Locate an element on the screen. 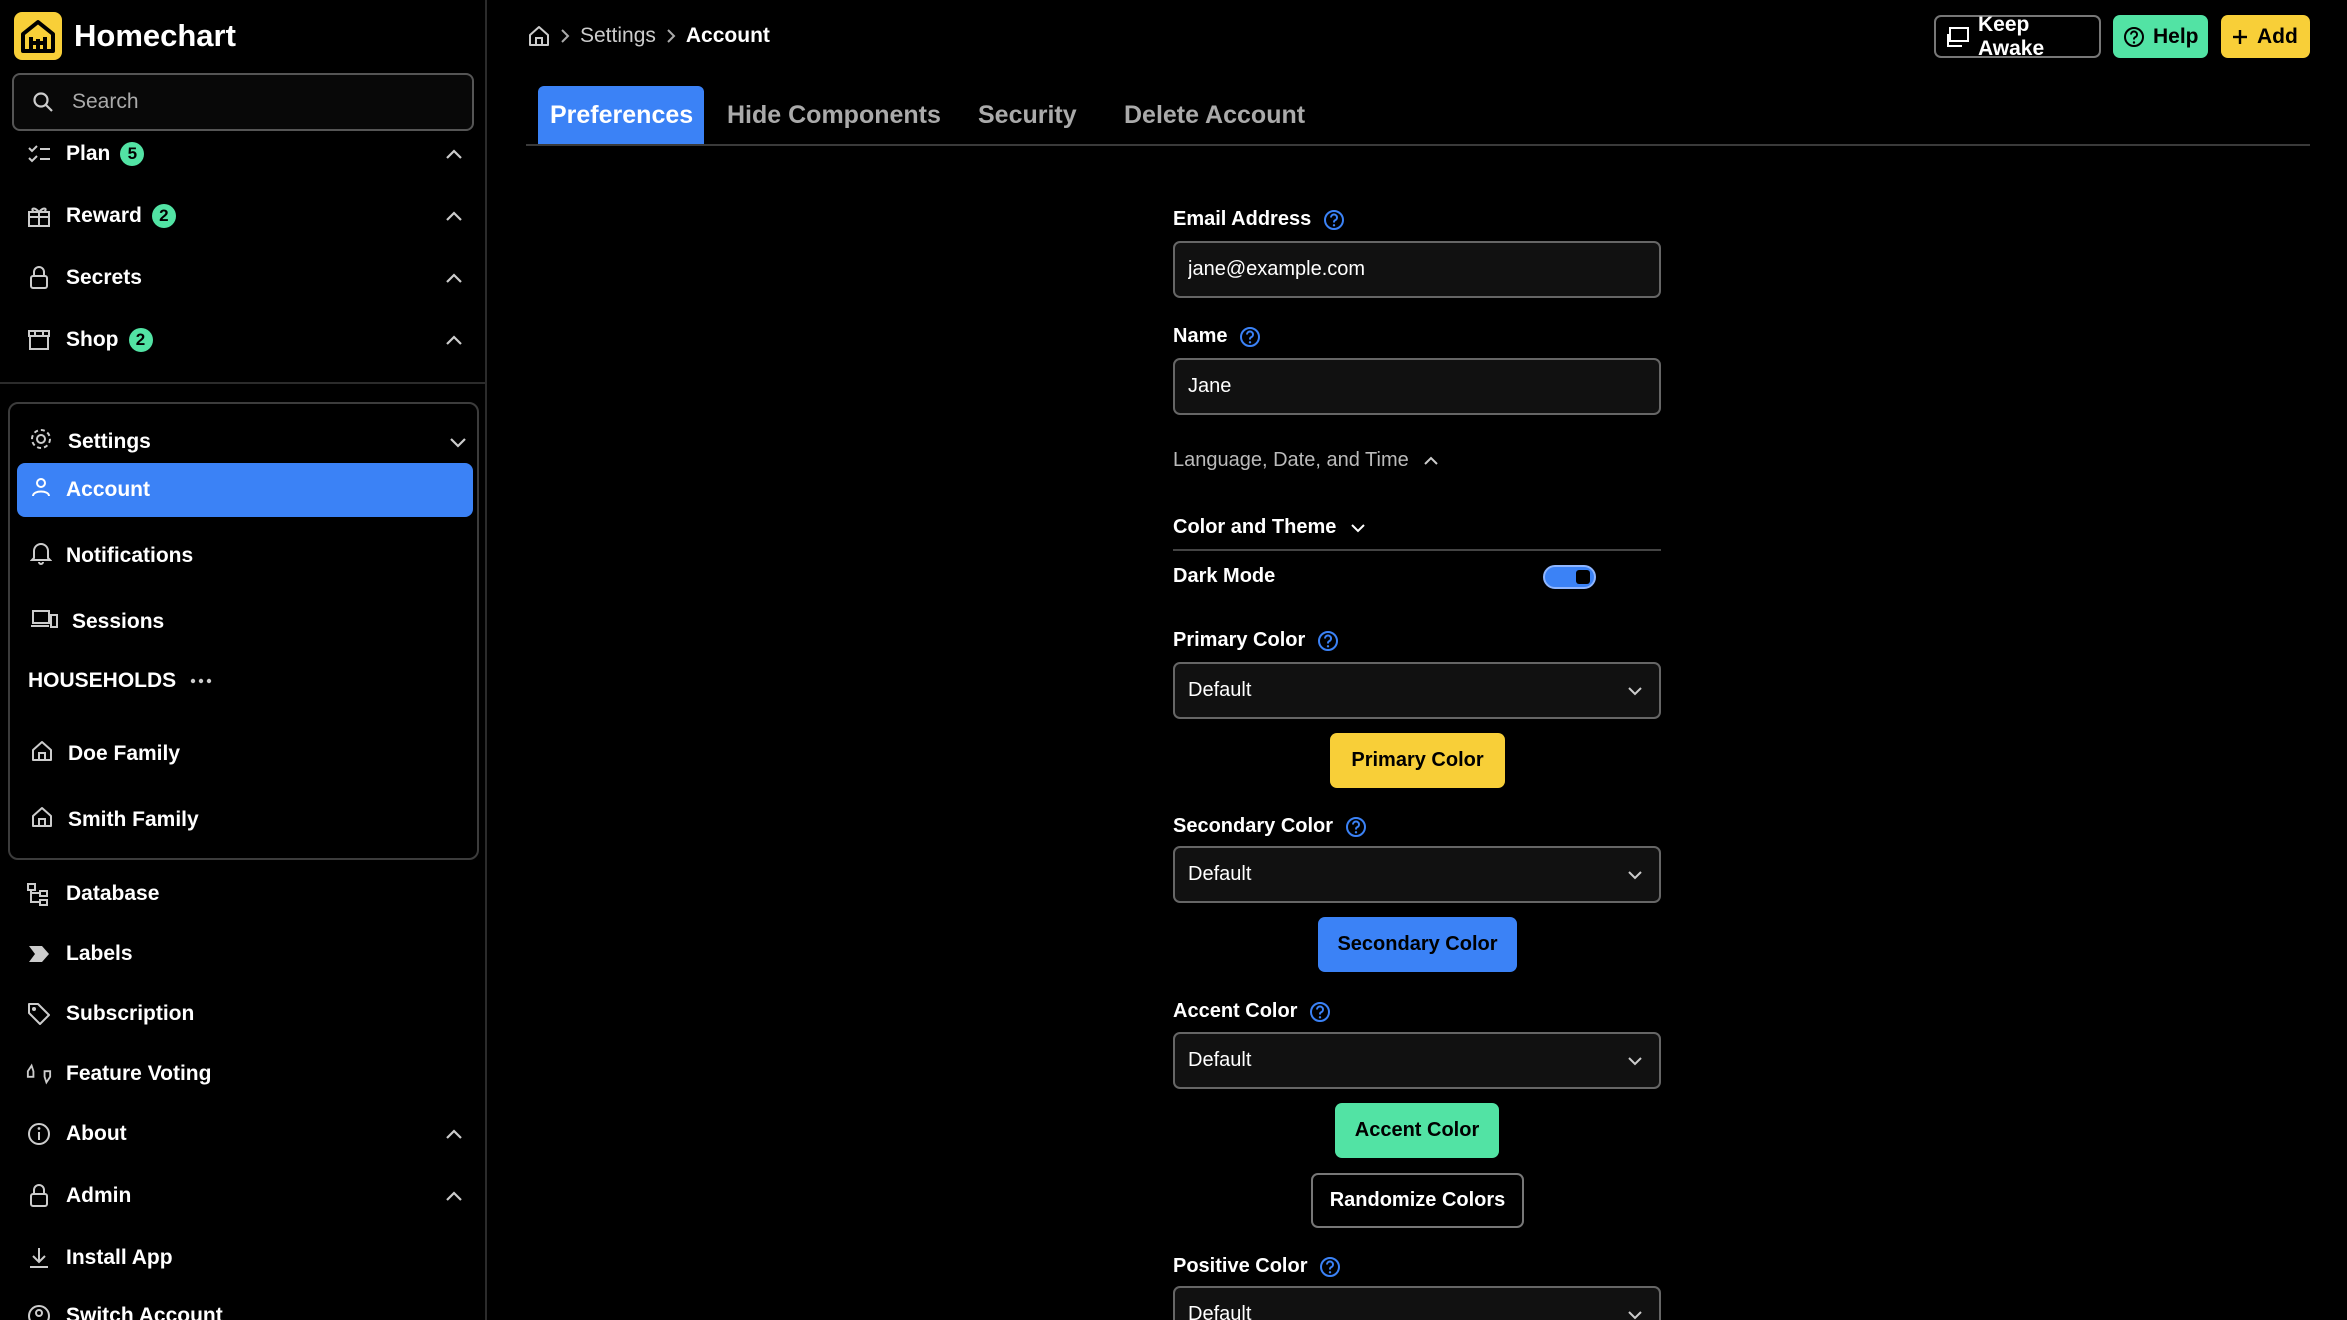  sidebar-item-label: Admin is located at coordinates (99, 1195).